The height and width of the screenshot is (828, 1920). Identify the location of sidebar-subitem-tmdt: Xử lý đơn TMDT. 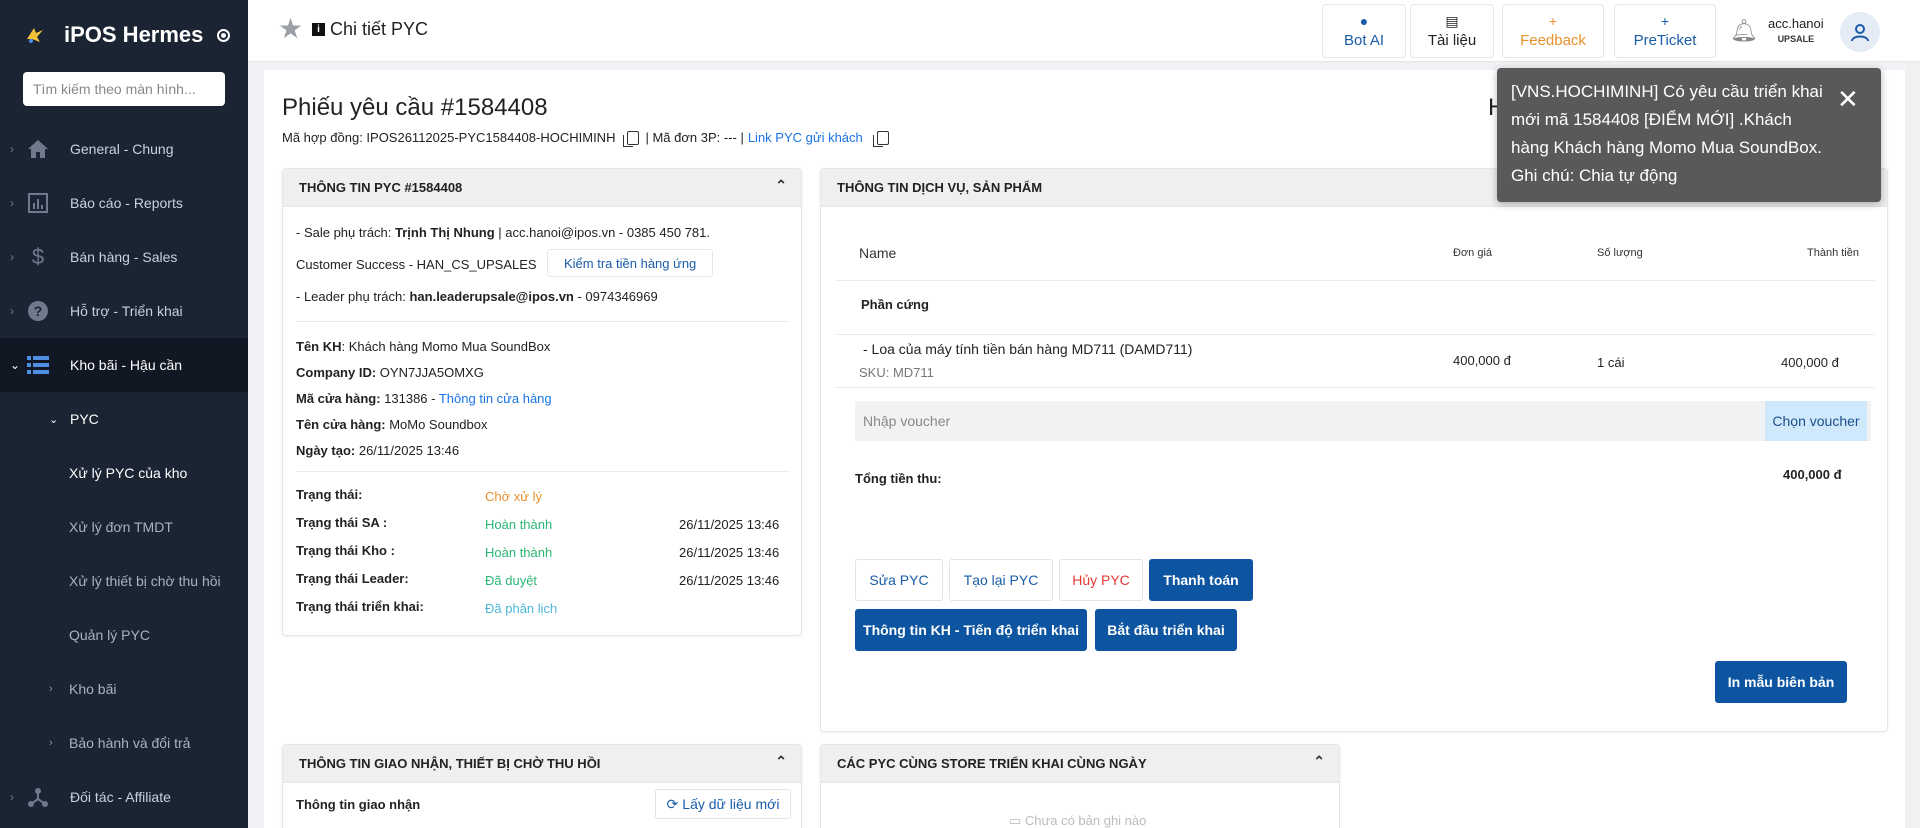
(124, 527).